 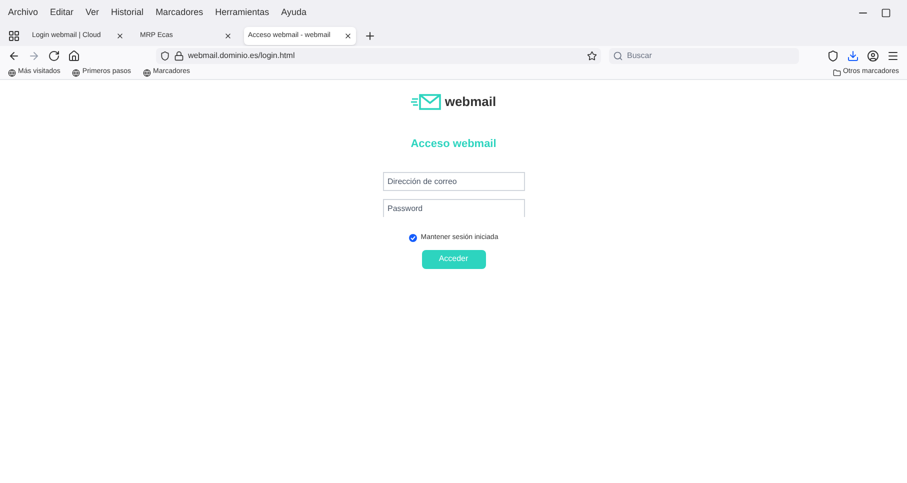 What do you see at coordinates (93, 13) in the screenshot?
I see `menu-item: Ver` at bounding box center [93, 13].